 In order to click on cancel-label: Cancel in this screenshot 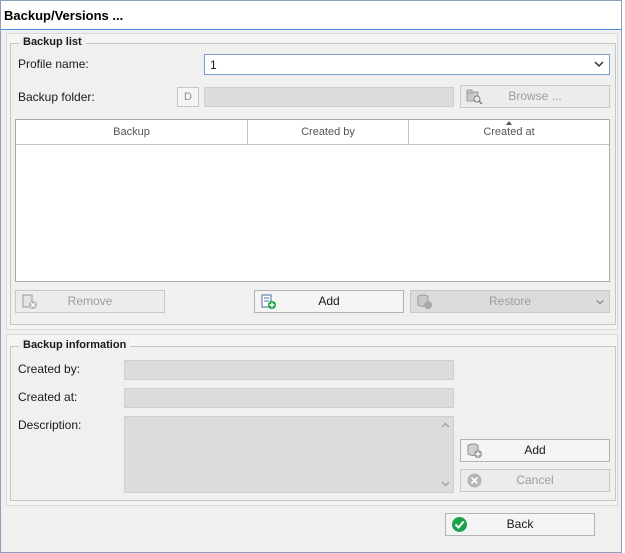, I will do `click(535, 480)`.